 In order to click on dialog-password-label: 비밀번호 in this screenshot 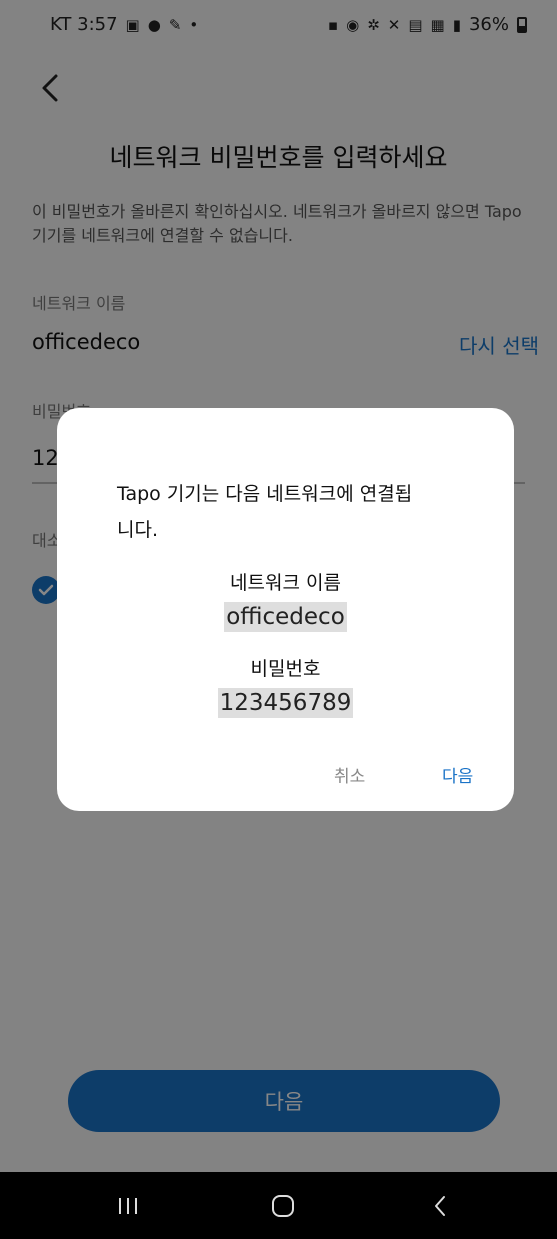, I will do `click(285, 669)`.